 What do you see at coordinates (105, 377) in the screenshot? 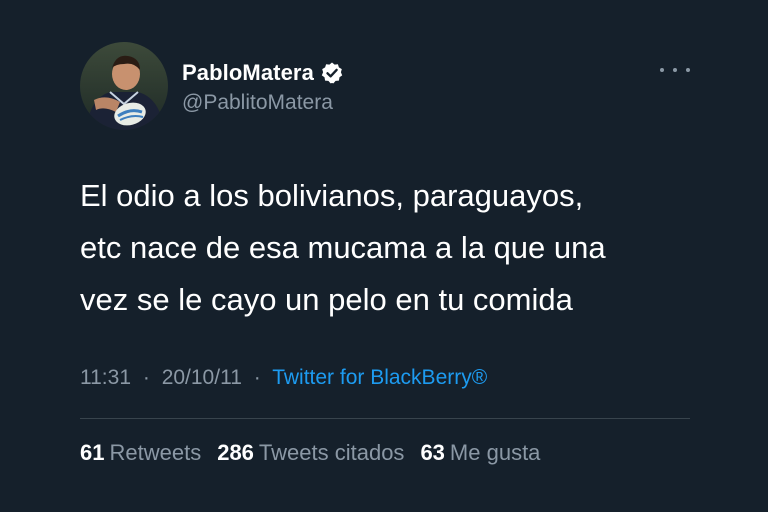
I see `tweet-time: 11:31` at bounding box center [105, 377].